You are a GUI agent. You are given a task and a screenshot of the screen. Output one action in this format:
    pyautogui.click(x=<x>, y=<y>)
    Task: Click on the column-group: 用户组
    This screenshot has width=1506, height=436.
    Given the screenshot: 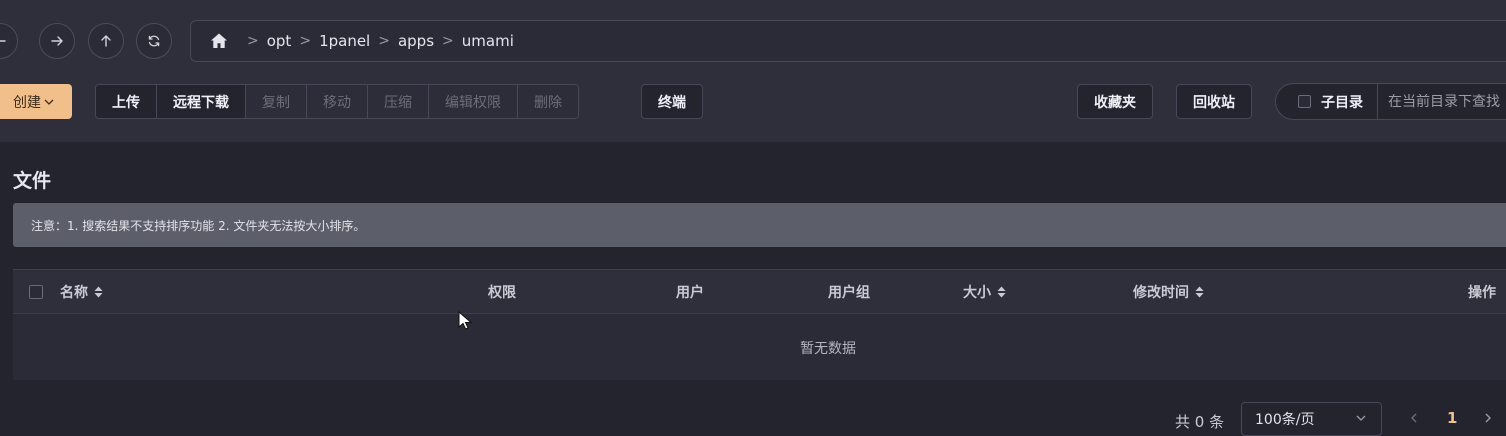 What is the action you would take?
    pyautogui.click(x=849, y=292)
    